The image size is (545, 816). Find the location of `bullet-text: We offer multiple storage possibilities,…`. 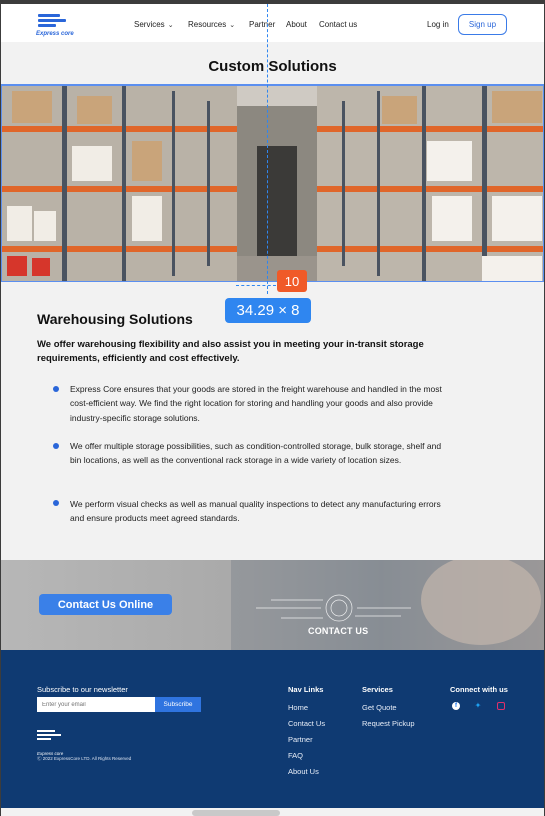

bullet-text: We offer multiple storage possibilities,… is located at coordinates (256, 453).